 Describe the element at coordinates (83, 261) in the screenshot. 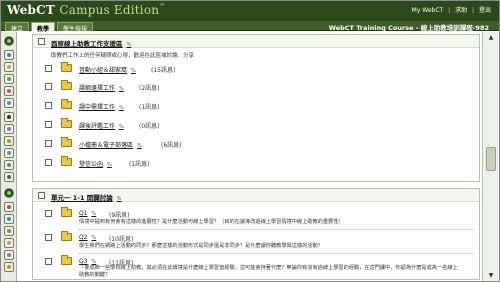

I see `topic-label: Q3` at that location.